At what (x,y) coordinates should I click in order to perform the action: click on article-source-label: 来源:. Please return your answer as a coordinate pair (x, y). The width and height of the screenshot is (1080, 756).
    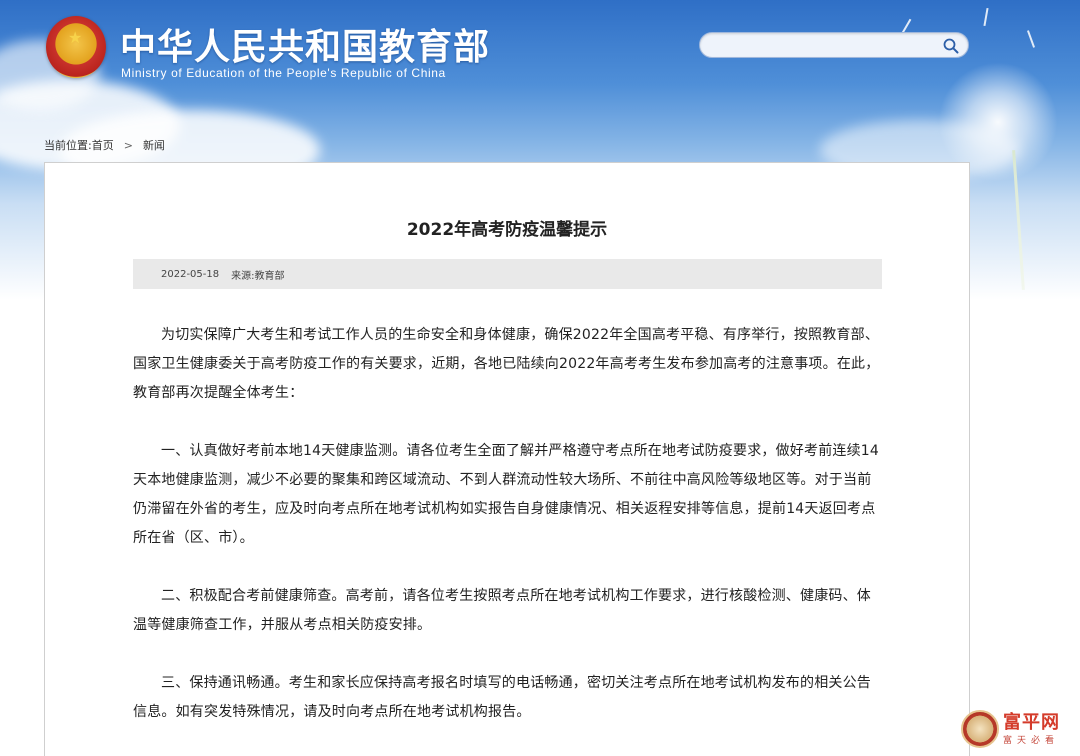
    Looking at the image, I should click on (243, 276).